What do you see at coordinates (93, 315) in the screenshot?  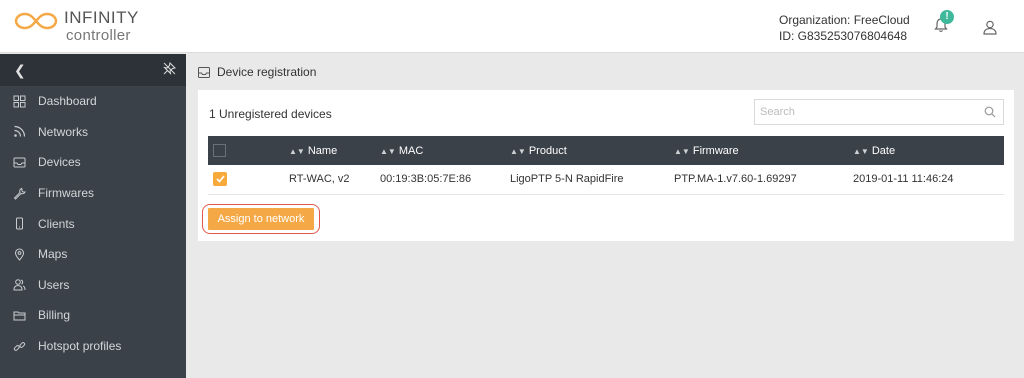 I see `sidebar-item-billing: Billing` at bounding box center [93, 315].